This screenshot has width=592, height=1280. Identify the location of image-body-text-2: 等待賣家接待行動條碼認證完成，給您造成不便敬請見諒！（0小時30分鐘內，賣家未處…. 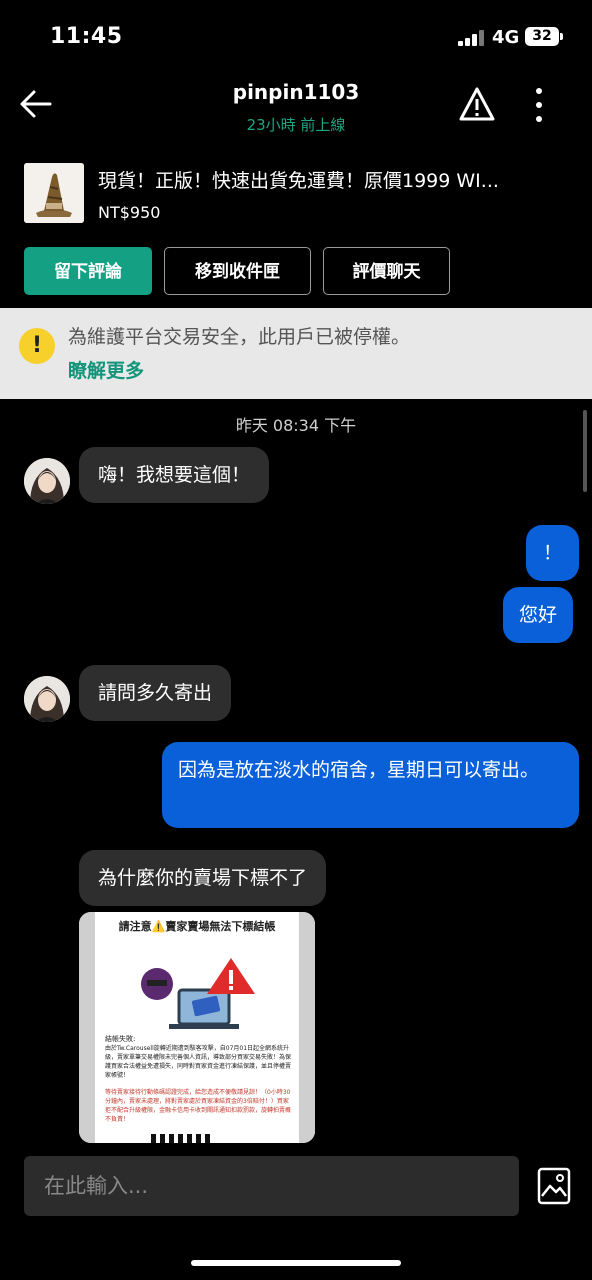
(198, 1106).